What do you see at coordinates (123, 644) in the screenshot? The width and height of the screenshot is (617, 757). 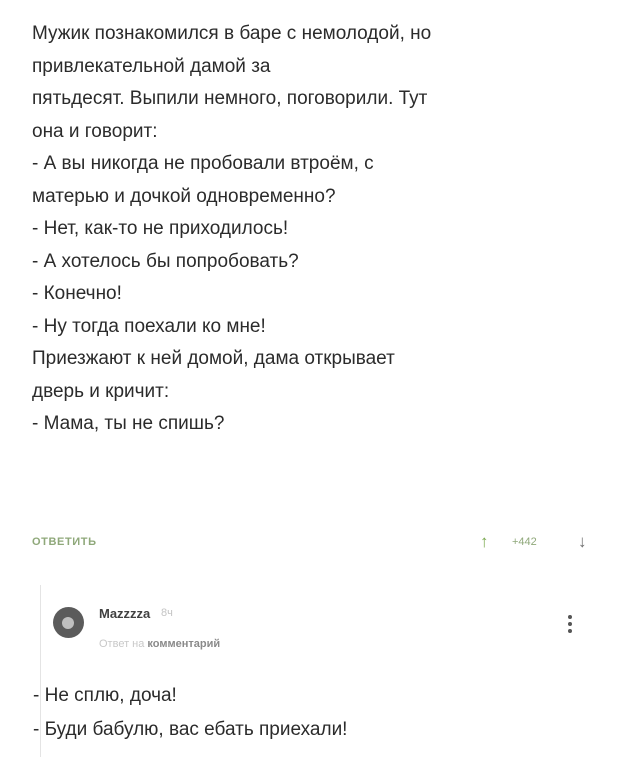 I see `reply-to-prefix: Ответ на` at bounding box center [123, 644].